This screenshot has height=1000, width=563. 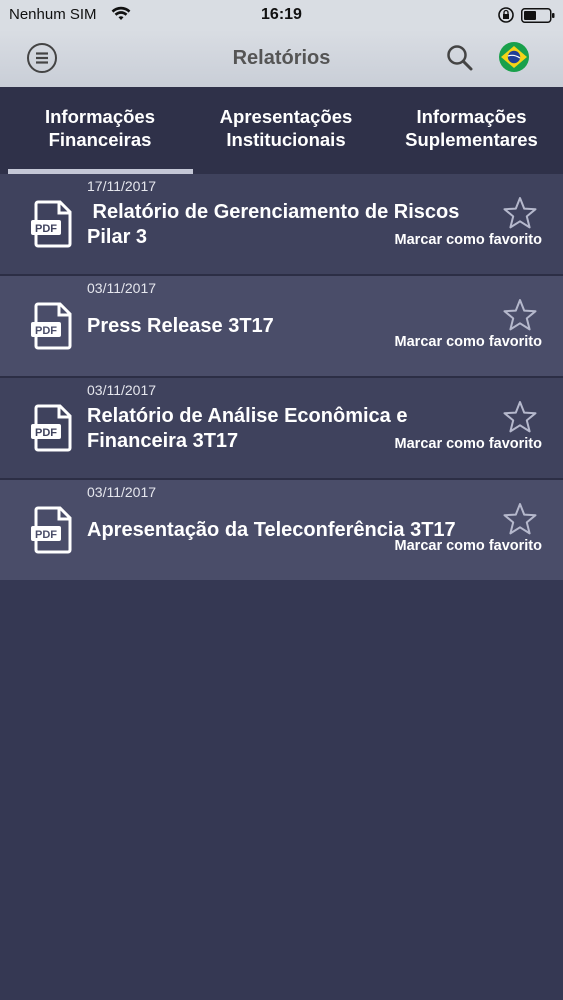 I want to click on nav-bar: Relatórios, so click(x=281, y=58).